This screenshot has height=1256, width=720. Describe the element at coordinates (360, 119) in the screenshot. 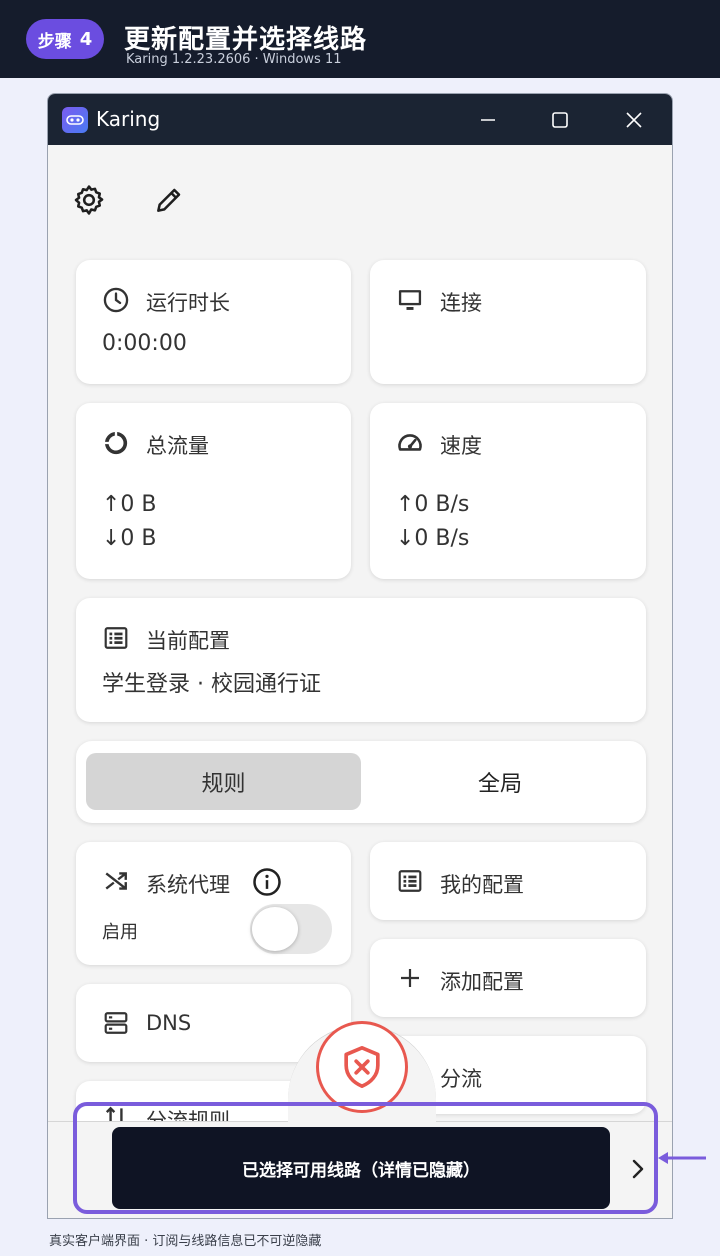

I see `window-titlebar: Karing` at that location.